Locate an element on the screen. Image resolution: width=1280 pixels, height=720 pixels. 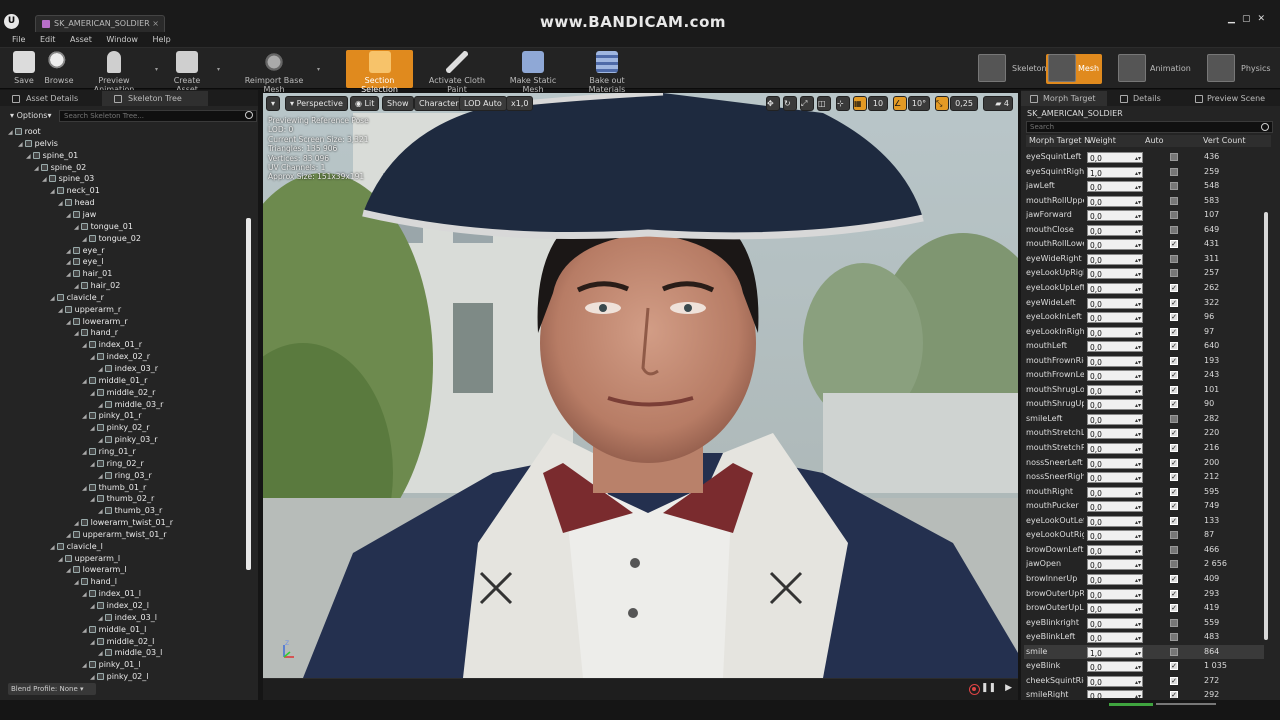
morph-target-row: eyeBlinkright 0,0 ▴▾ 559 is located at coordinates (1144, 623).